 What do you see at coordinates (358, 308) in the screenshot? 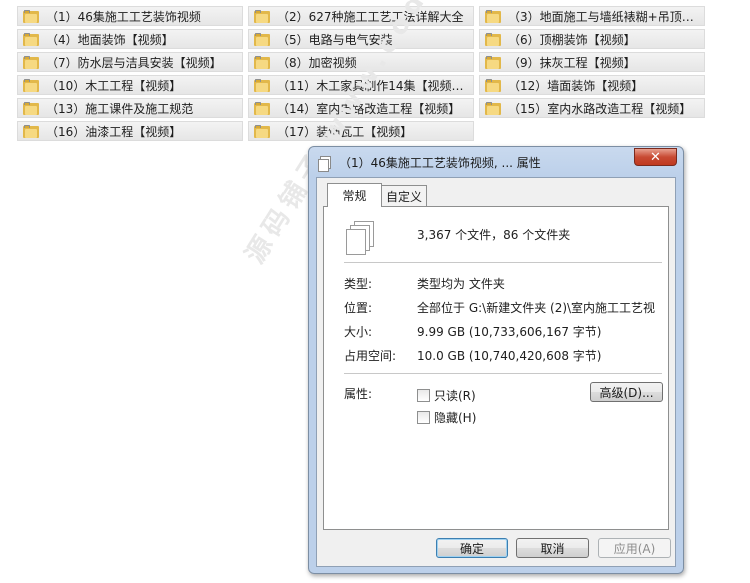
I see `location-label: 位置:` at bounding box center [358, 308].